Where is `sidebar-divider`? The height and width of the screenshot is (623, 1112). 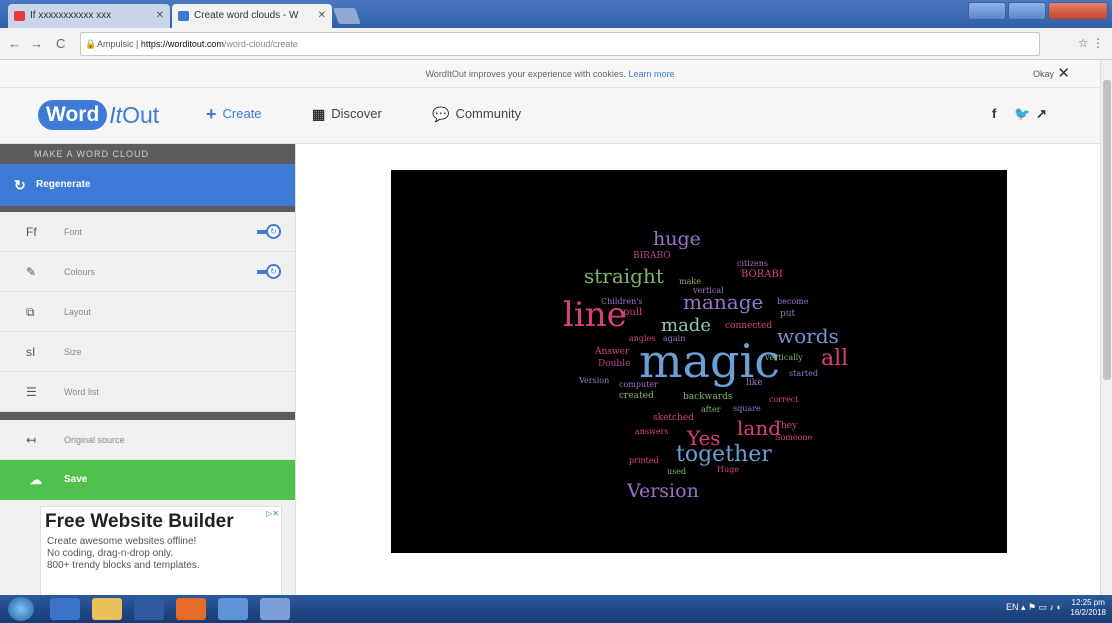
sidebar-divider is located at coordinates (147, 416).